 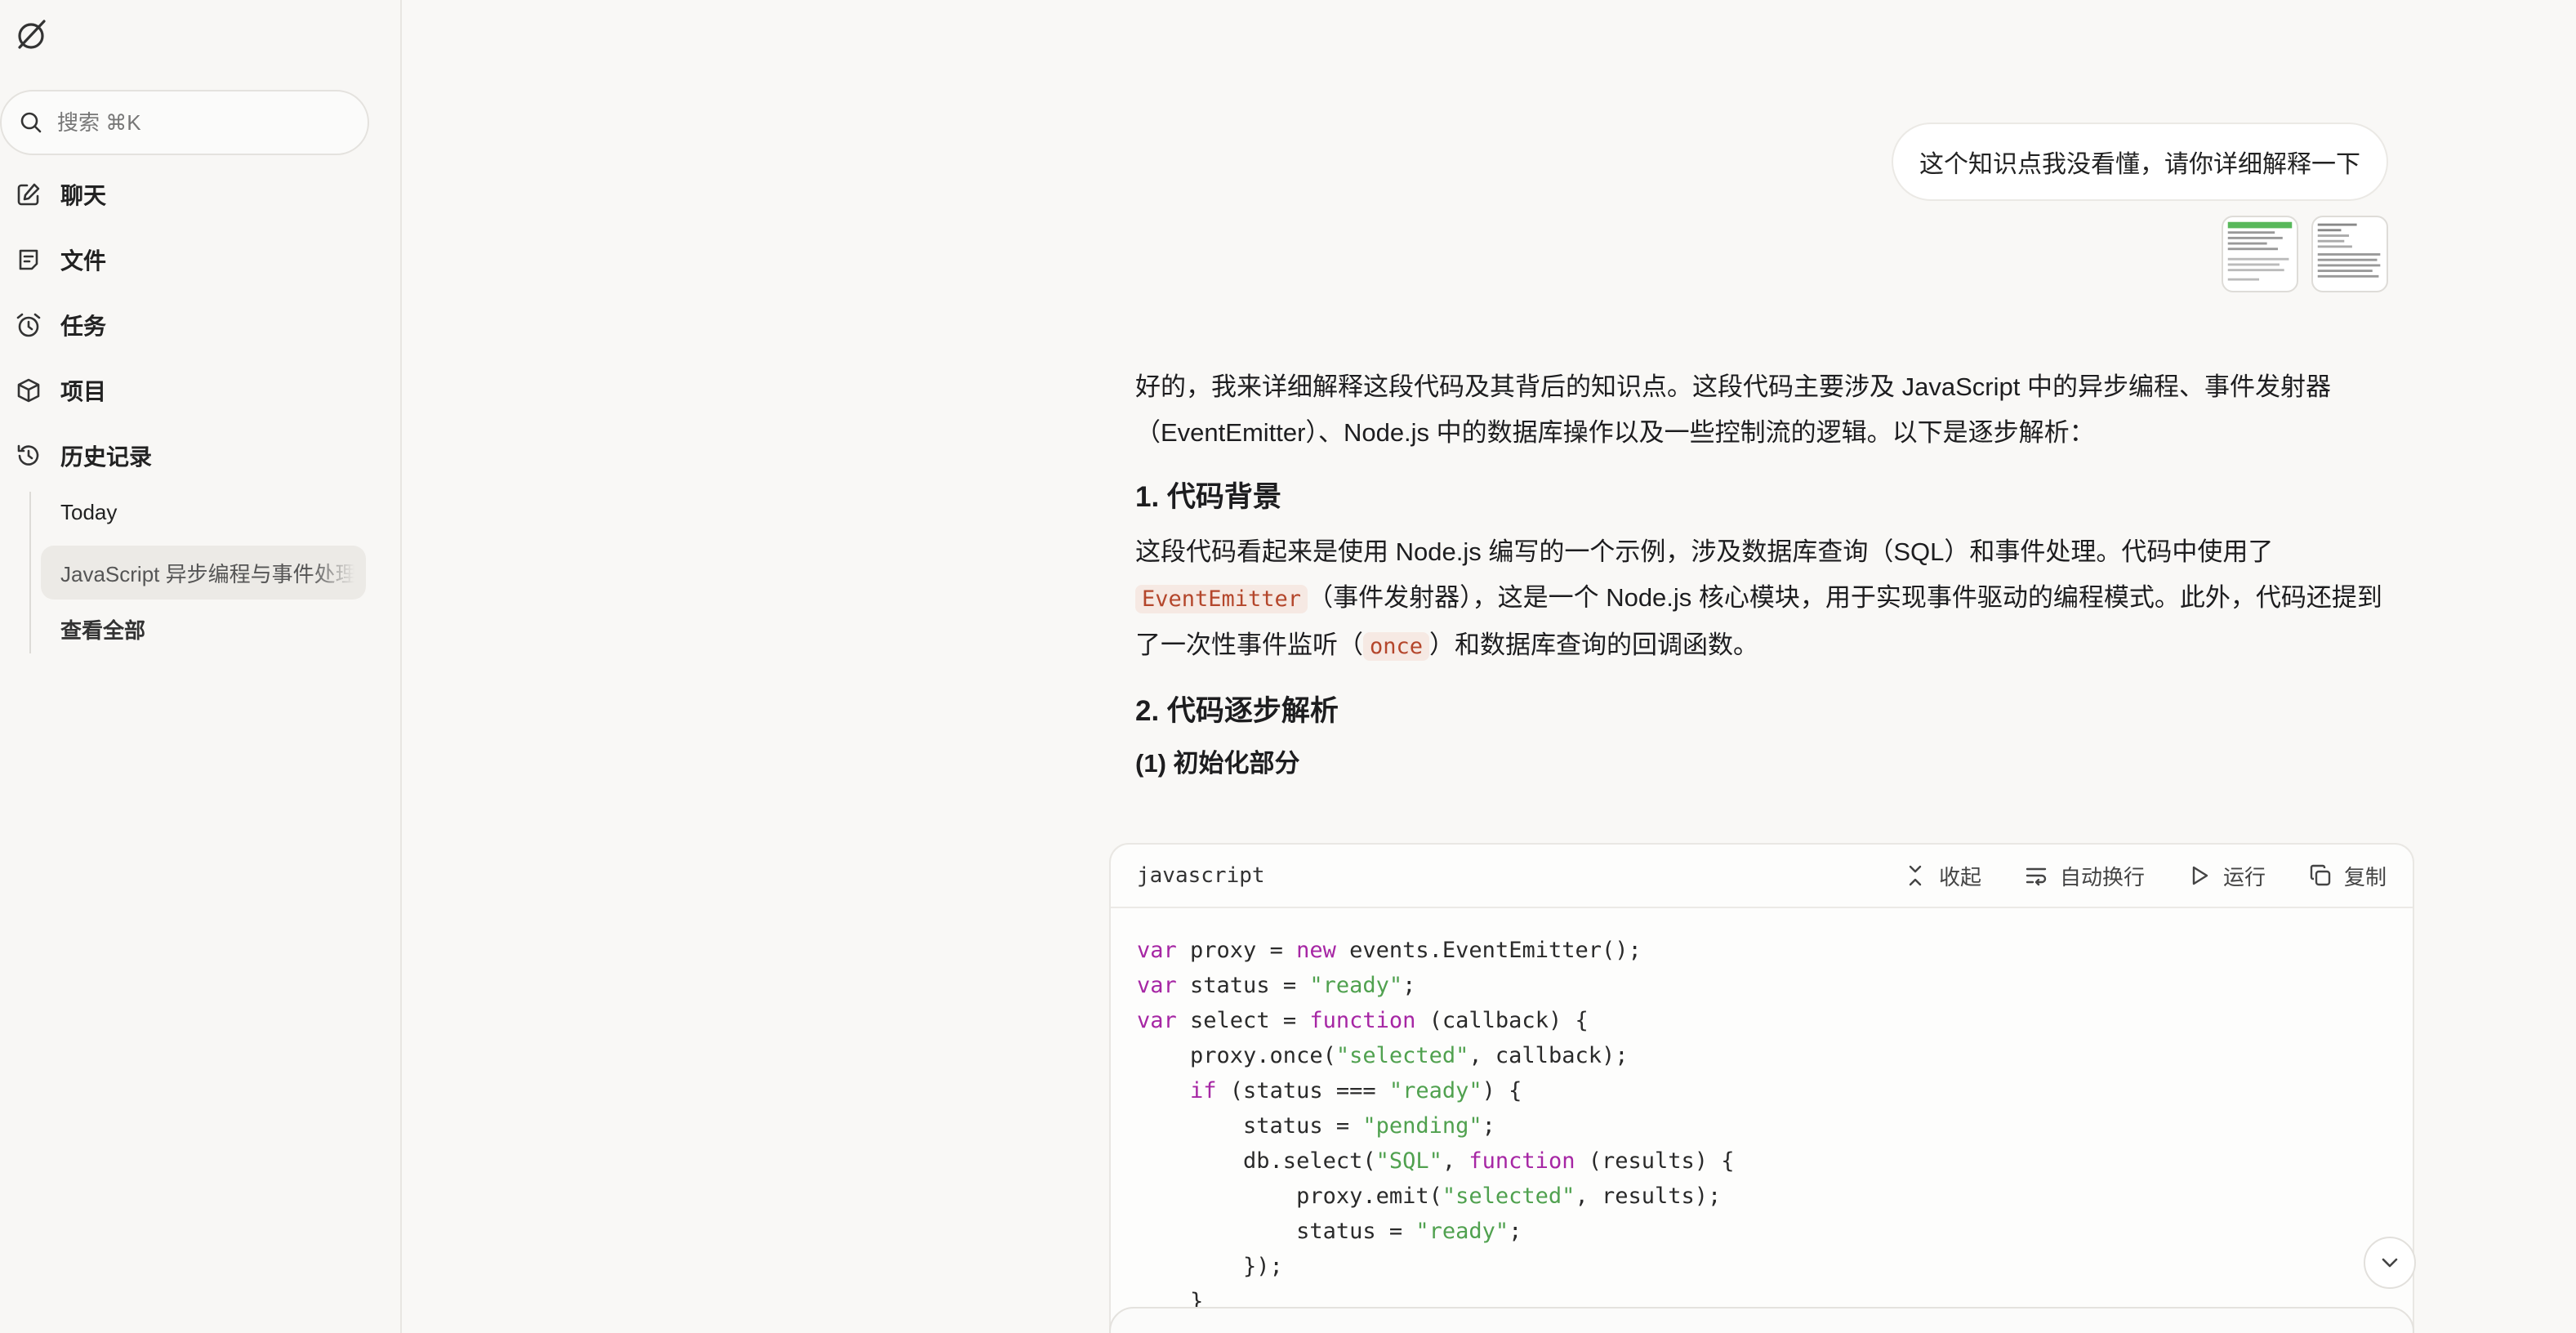 I want to click on sidebar-item-tasks: 任务, so click(x=60, y=325).